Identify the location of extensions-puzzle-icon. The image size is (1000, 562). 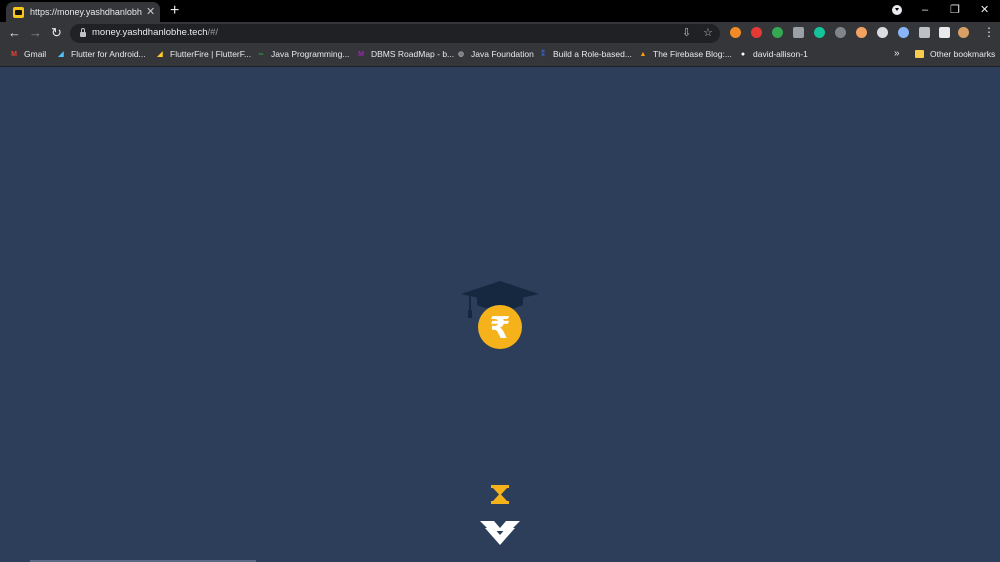
(944, 32).